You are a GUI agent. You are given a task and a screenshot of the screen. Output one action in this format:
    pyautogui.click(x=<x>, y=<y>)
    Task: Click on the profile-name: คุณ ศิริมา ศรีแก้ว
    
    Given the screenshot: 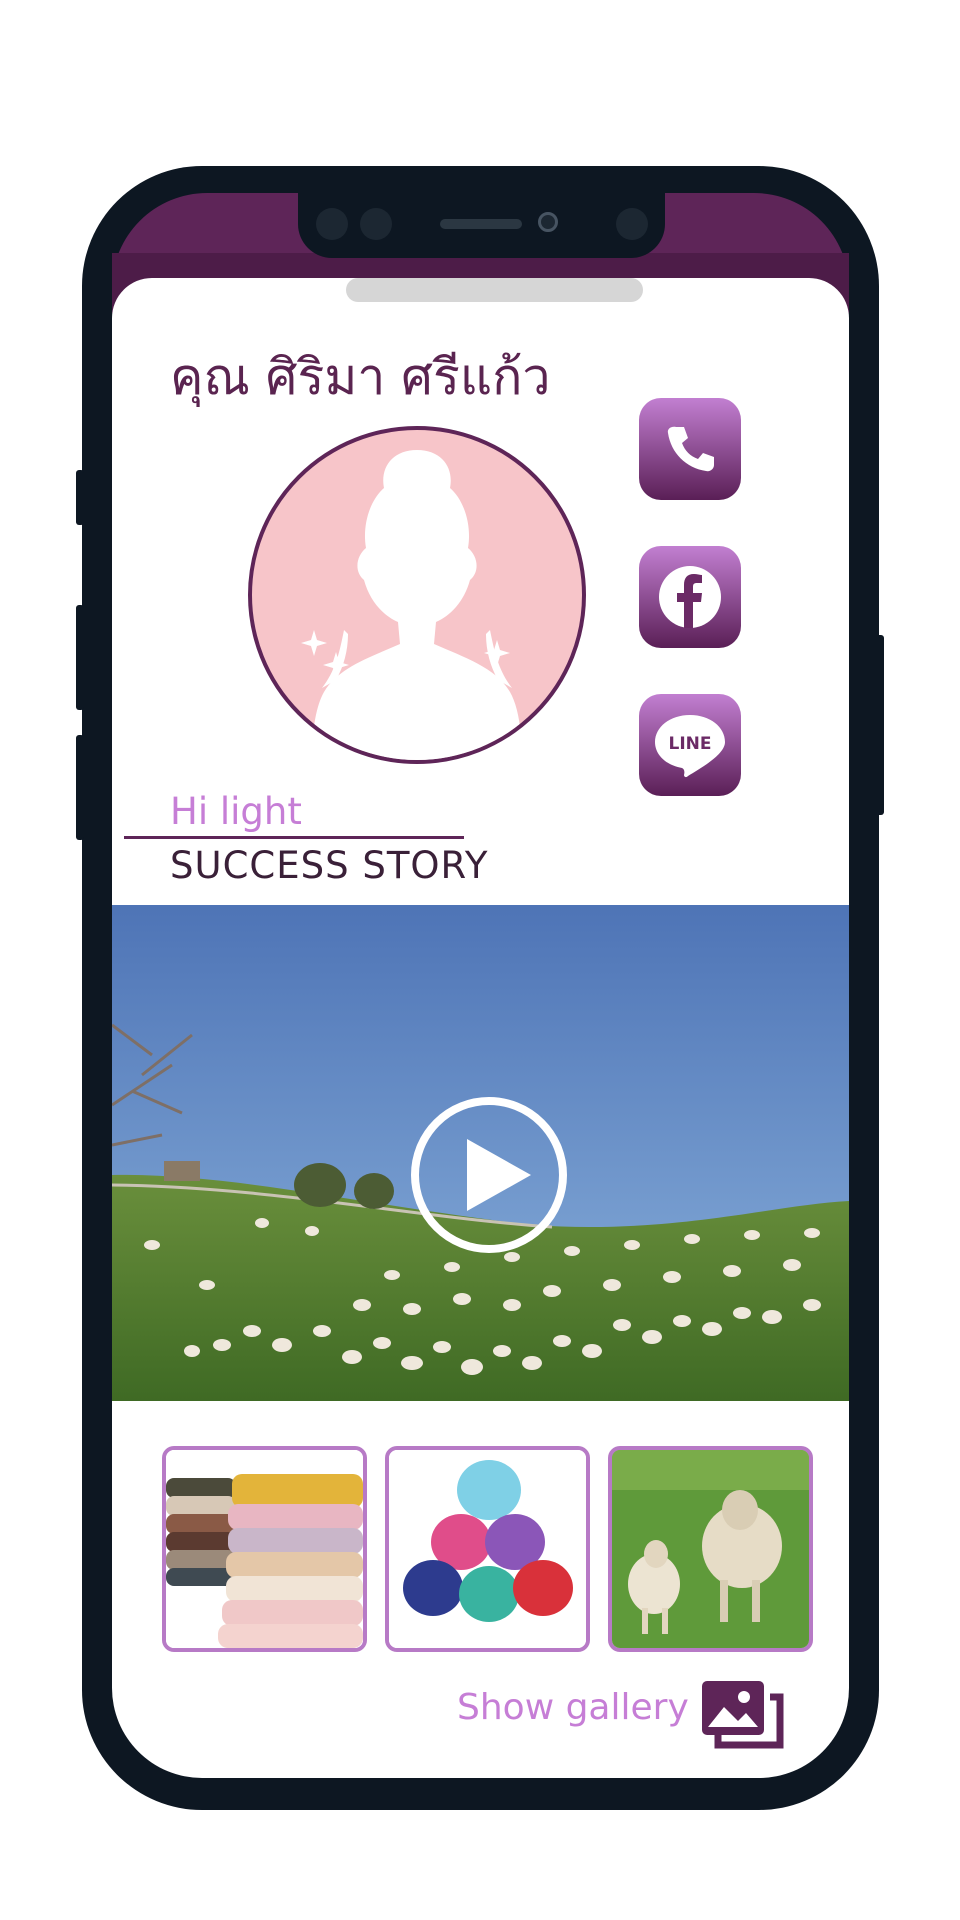 What is the action you would take?
    pyautogui.click(x=360, y=377)
    